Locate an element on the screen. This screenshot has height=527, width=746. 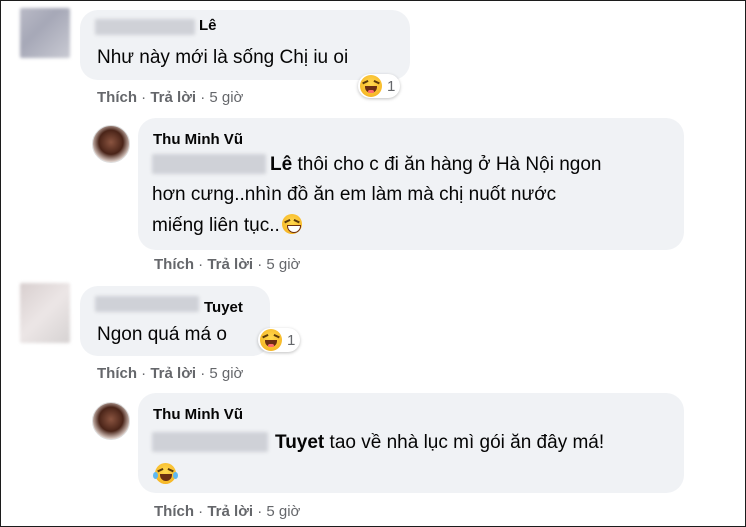
grinning-emoji-icon is located at coordinates (291, 224).